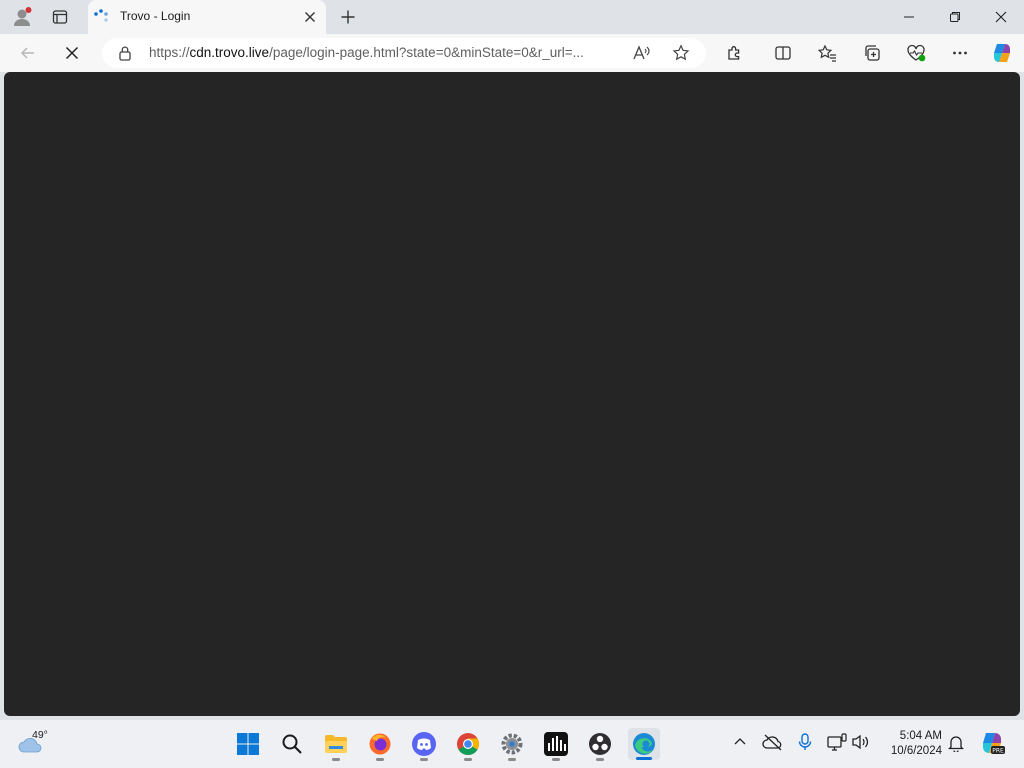 The height and width of the screenshot is (768, 1024). I want to click on microphone-tray-button, so click(805, 744).